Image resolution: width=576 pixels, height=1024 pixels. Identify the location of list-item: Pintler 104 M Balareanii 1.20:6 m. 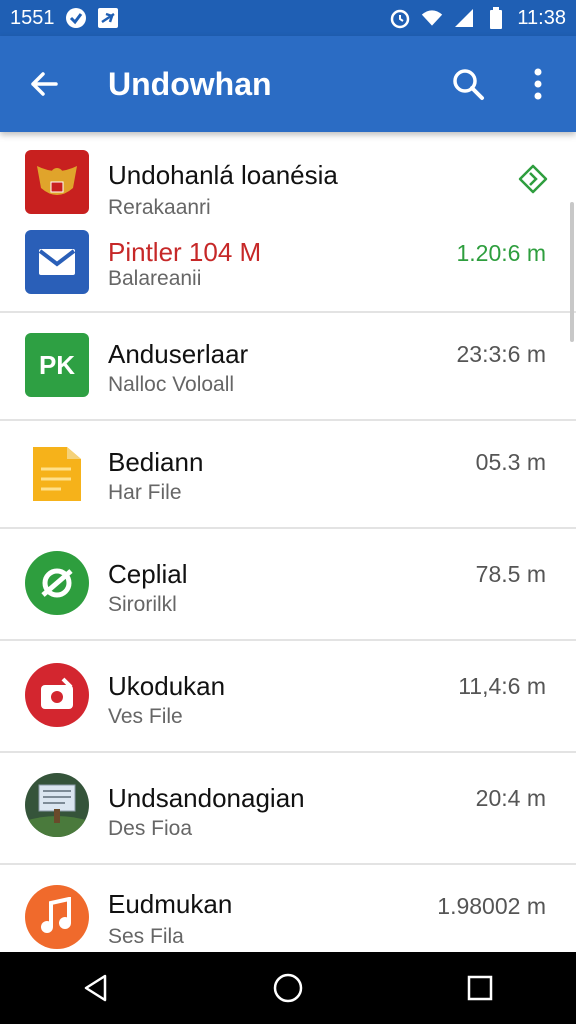
(288, 265).